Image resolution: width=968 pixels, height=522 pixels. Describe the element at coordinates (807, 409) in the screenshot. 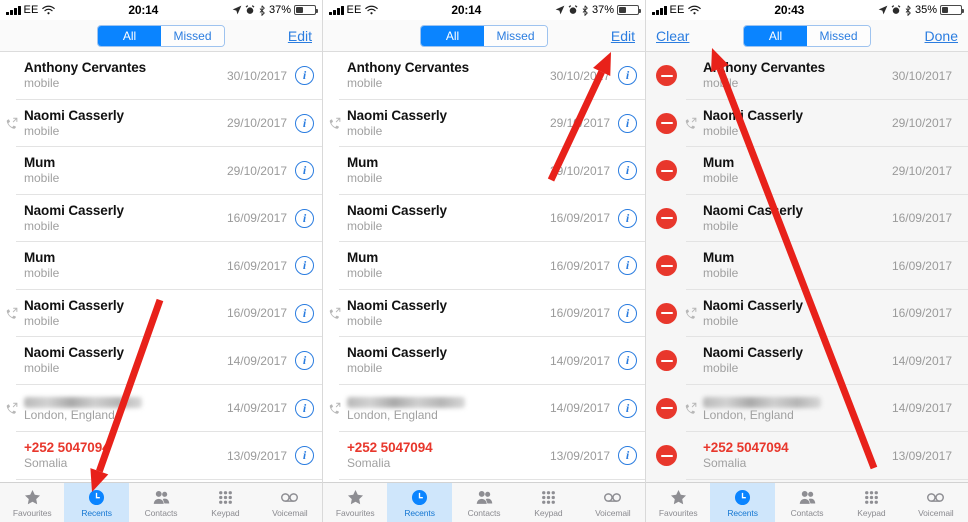

I see `call-row: London, England 14/09/2017` at that location.